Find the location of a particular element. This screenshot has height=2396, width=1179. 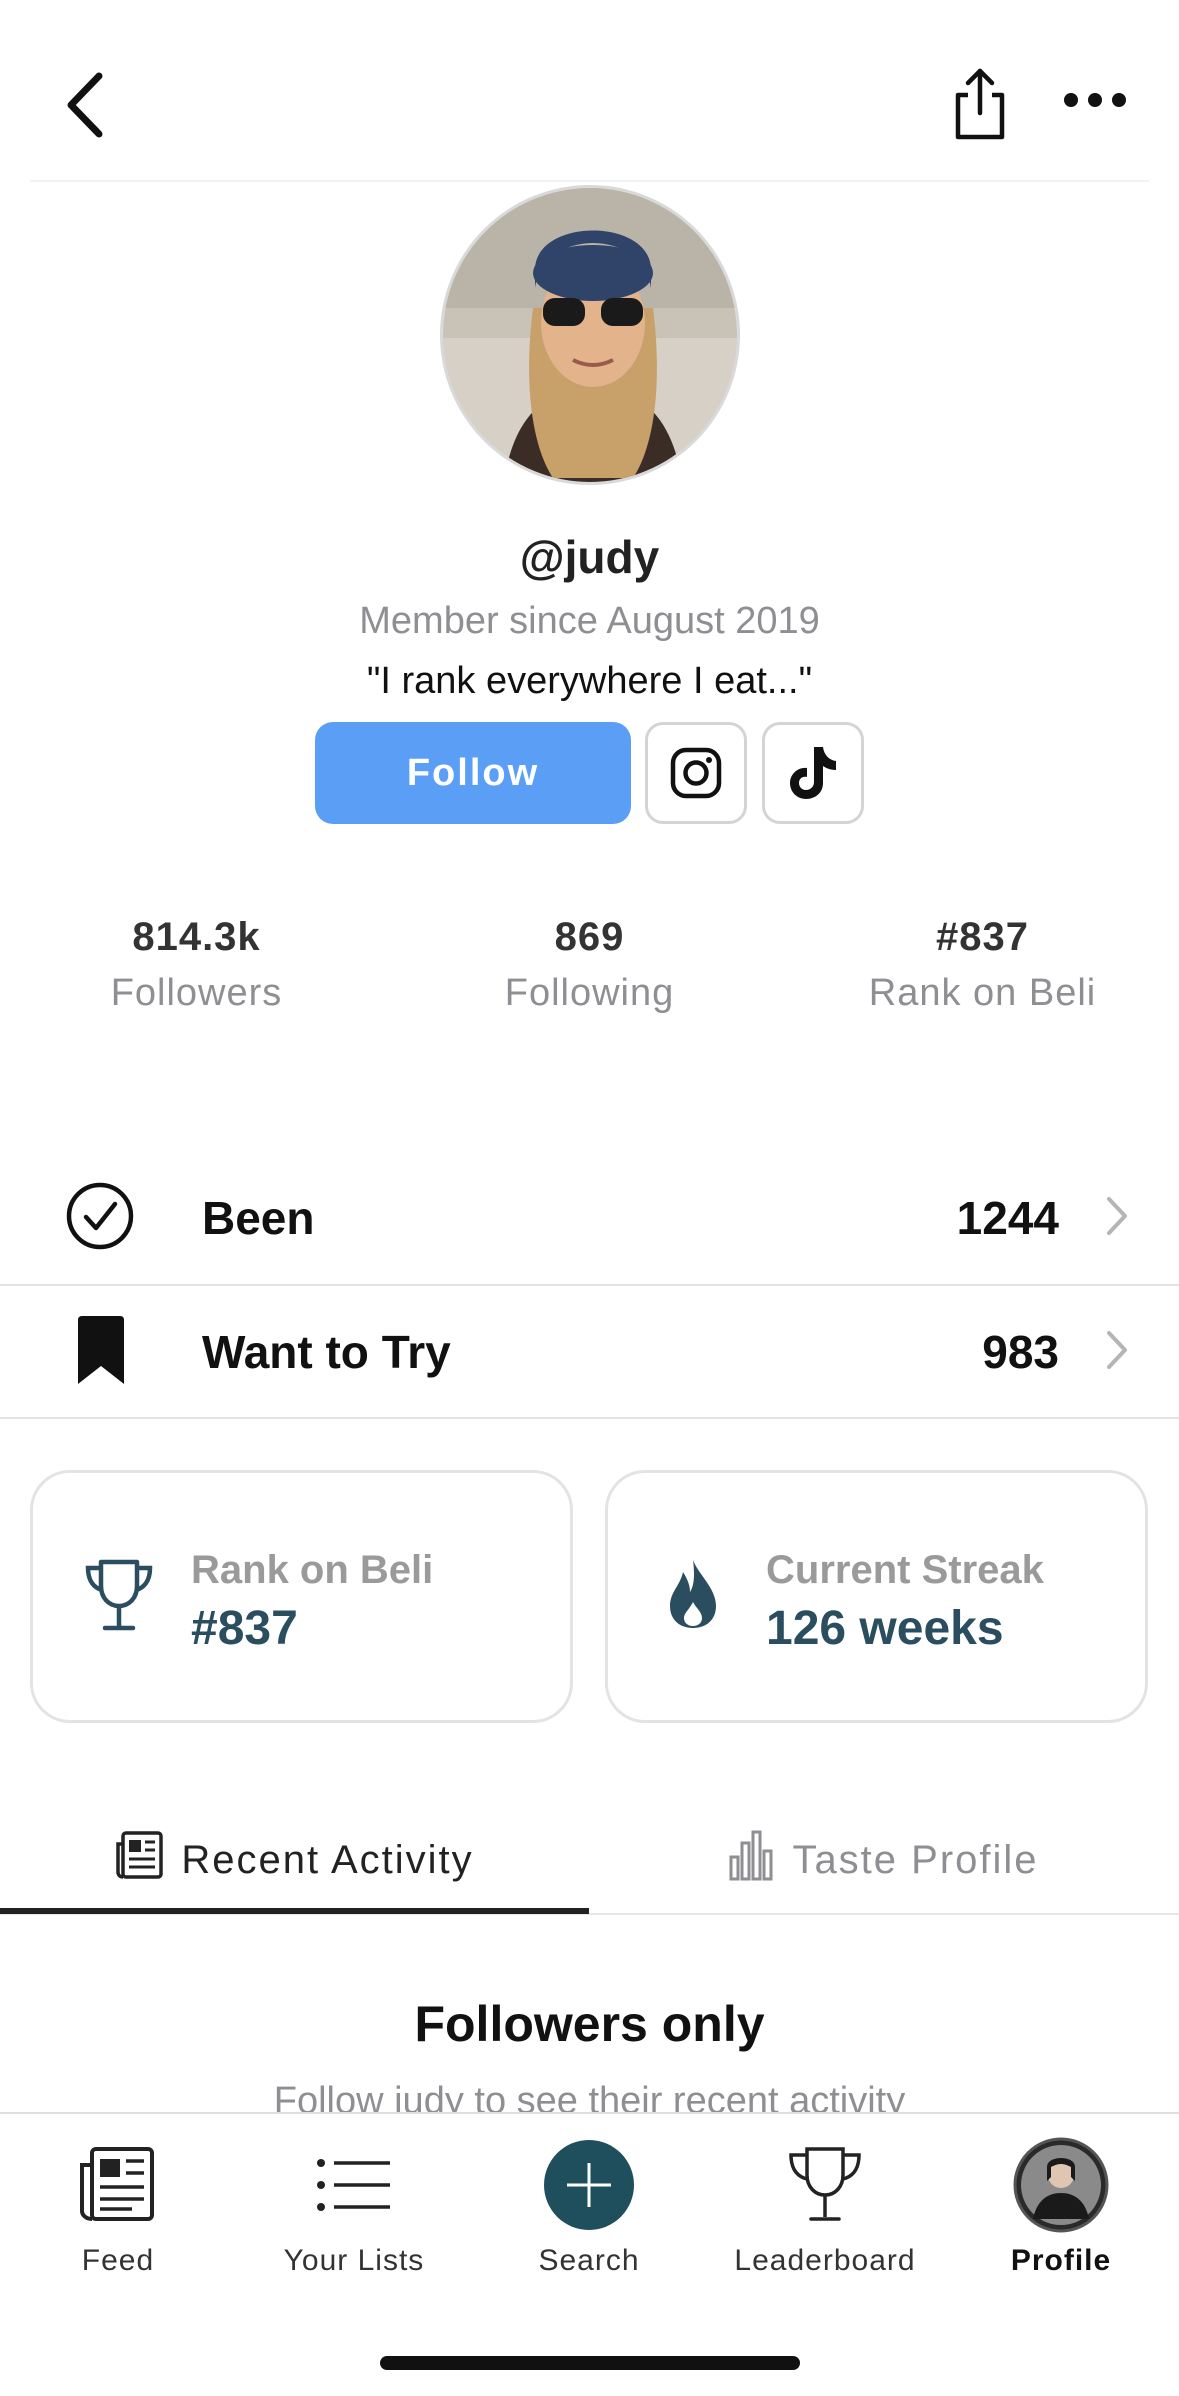

tabbar-item-your-lists: Your Lists is located at coordinates (354, 2209).